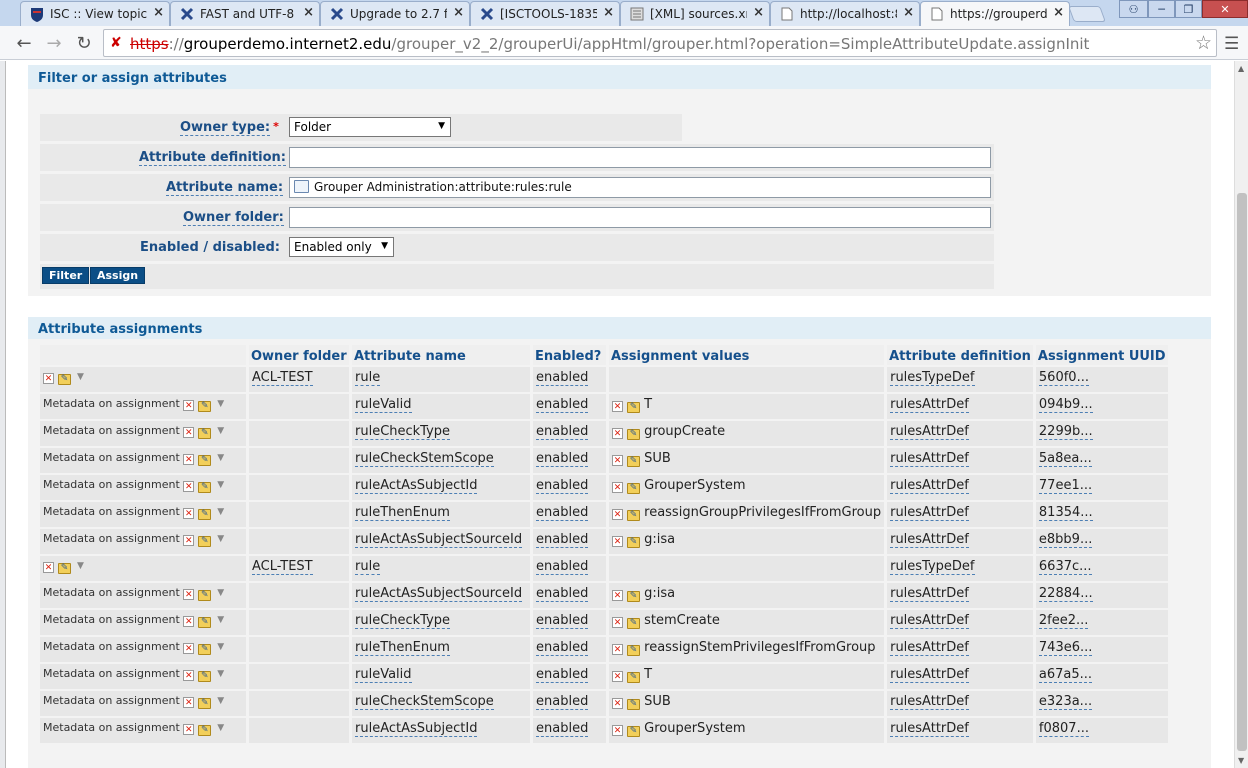 This screenshot has width=1248, height=768. Describe the element at coordinates (95, 13) in the screenshot. I see `browser-tab: ISC :: View topic - ×` at that location.